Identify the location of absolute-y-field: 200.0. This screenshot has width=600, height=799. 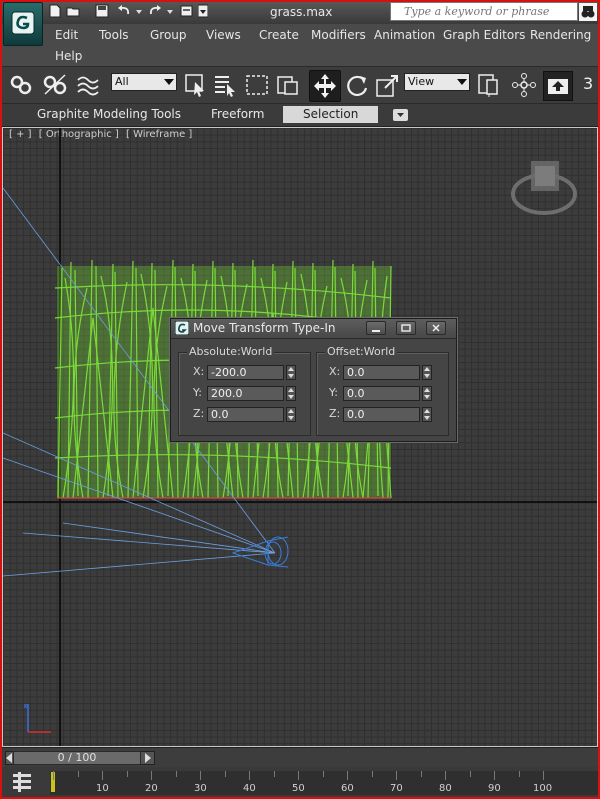
(245, 393).